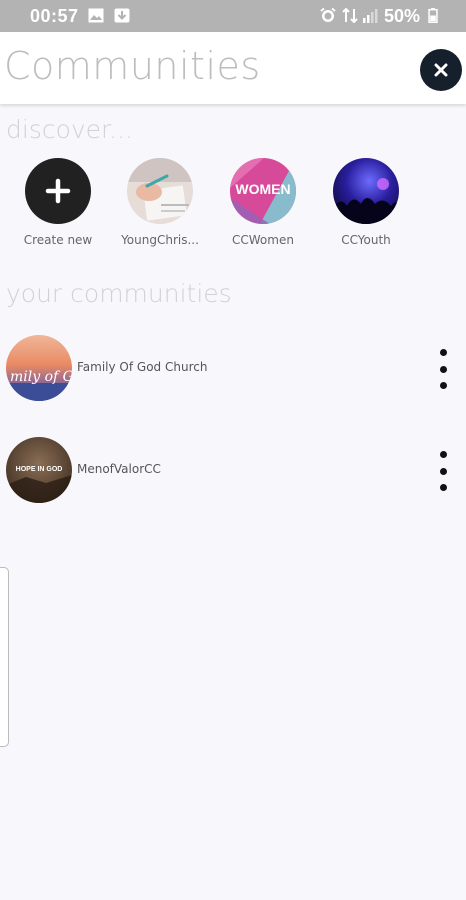 The width and height of the screenshot is (466, 900). I want to click on ccyouth-label: CCYouth, so click(366, 240).